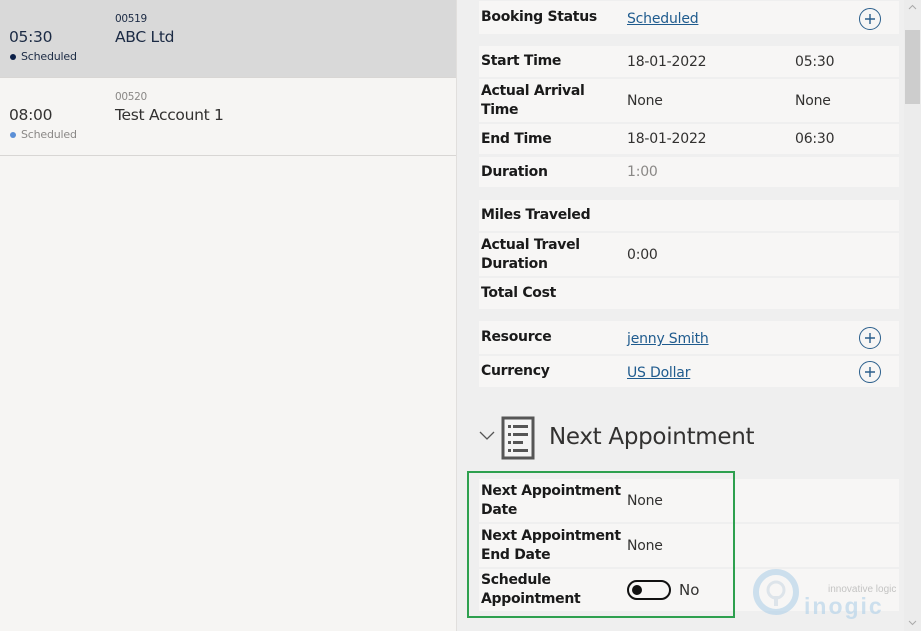 The width and height of the screenshot is (921, 631). What do you see at coordinates (645, 501) in the screenshot?
I see `next-appointment-date-value: None` at bounding box center [645, 501].